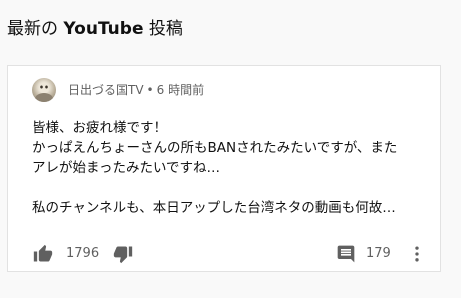  What do you see at coordinates (225, 254) in the screenshot?
I see `post-actions: 1796 179` at bounding box center [225, 254].